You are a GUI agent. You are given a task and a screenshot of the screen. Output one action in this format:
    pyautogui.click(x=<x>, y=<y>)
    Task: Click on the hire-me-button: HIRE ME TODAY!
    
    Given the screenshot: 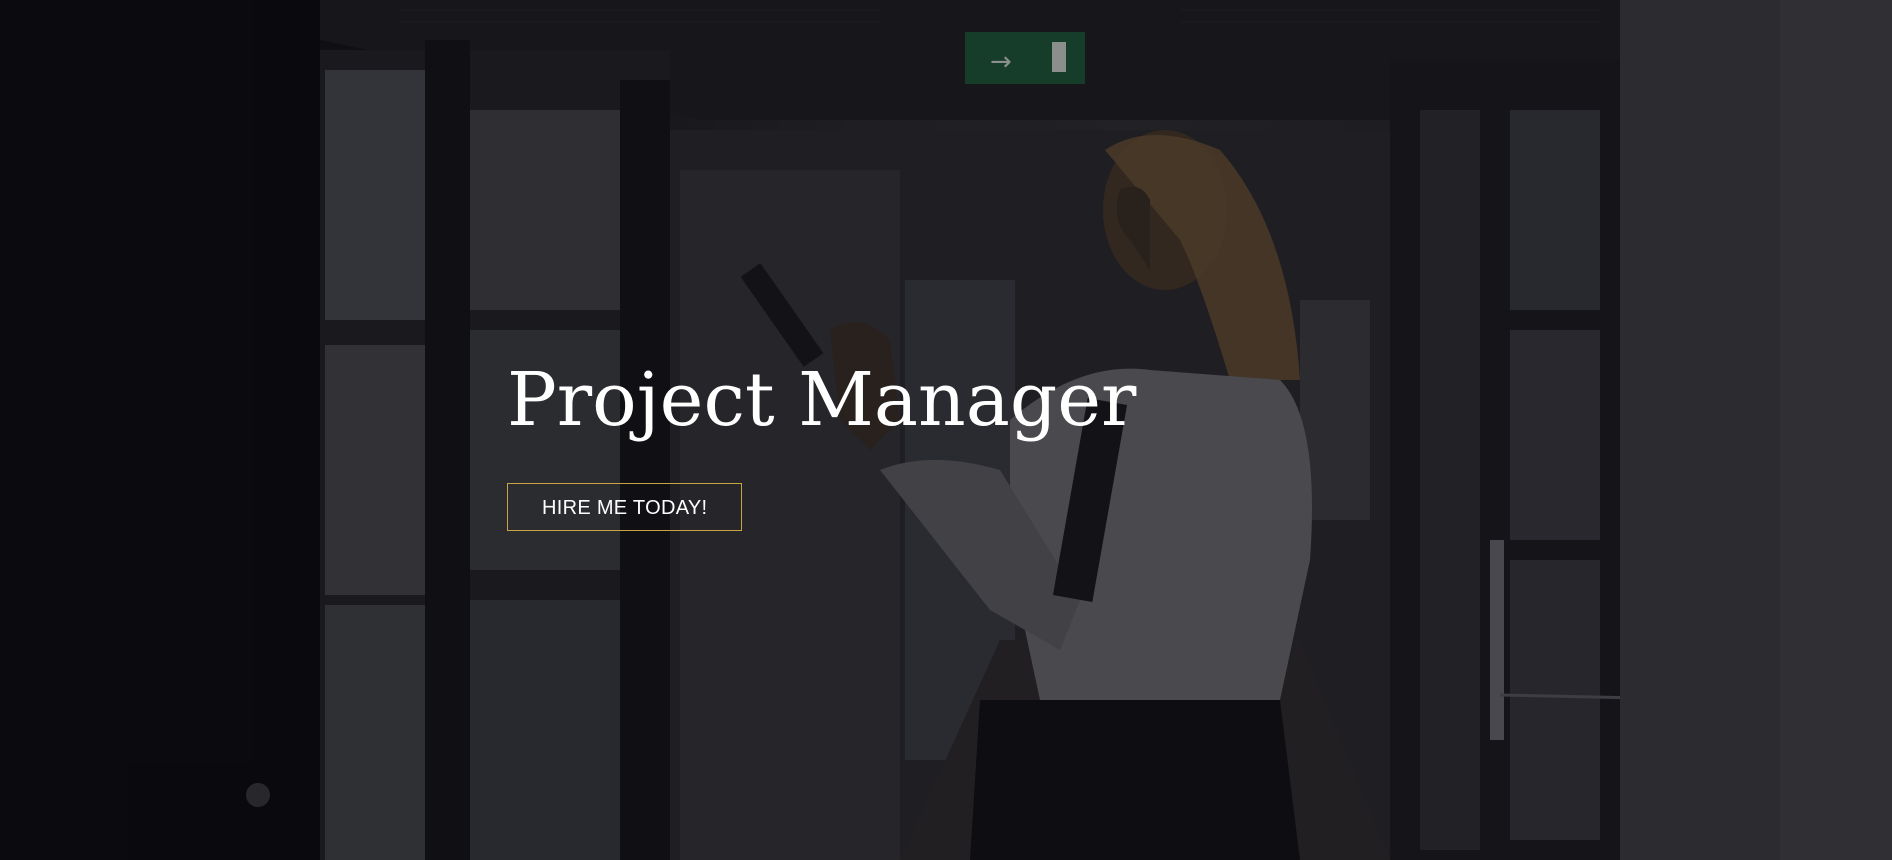 What is the action you would take?
    pyautogui.click(x=625, y=507)
    